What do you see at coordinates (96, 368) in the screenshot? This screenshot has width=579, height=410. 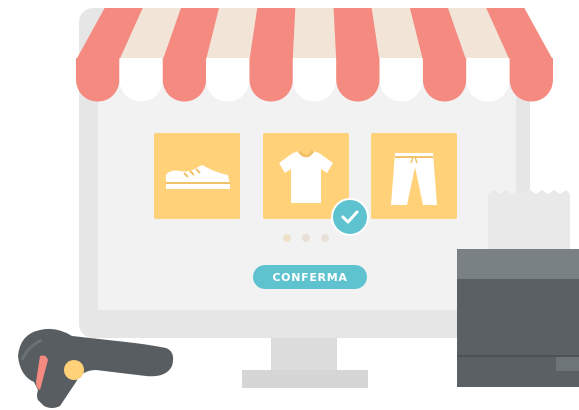 I see `barcode-scanner-icon` at bounding box center [96, 368].